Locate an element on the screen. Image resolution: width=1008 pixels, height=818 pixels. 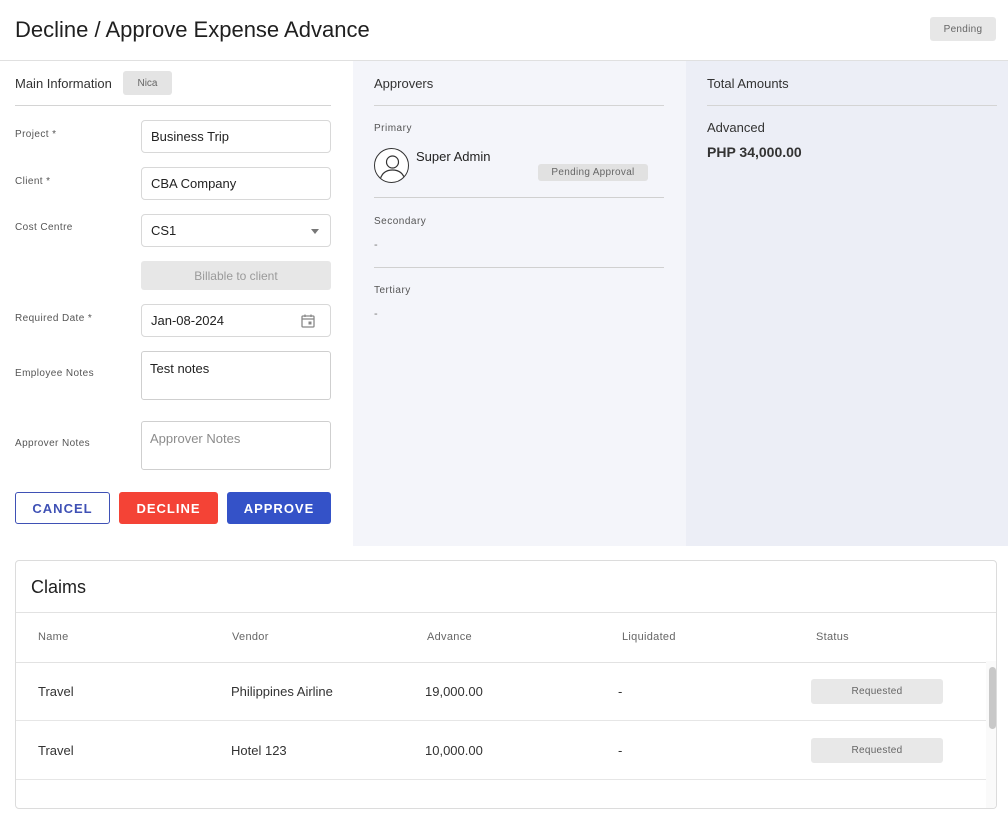
secondary-approver-value: - is located at coordinates (376, 245).